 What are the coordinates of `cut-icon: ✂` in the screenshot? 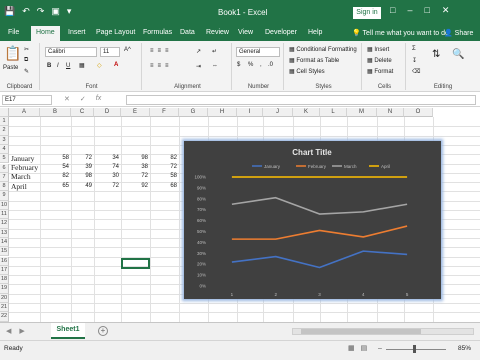 It's located at (26, 49).